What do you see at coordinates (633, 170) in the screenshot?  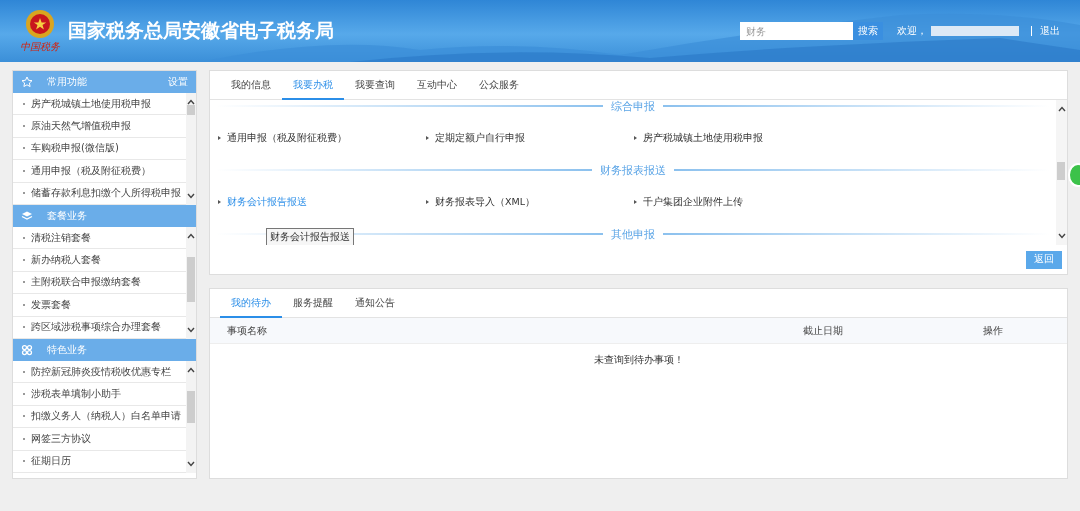 I see `category-title: 财务报表报送` at bounding box center [633, 170].